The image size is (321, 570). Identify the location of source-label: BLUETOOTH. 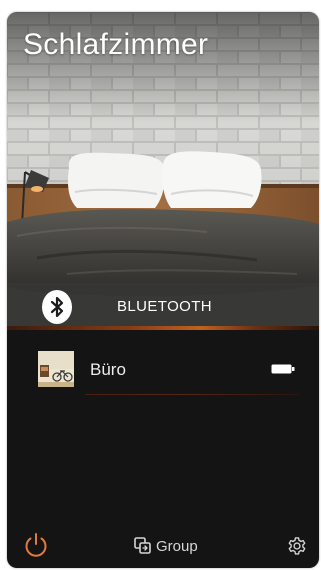
(165, 306).